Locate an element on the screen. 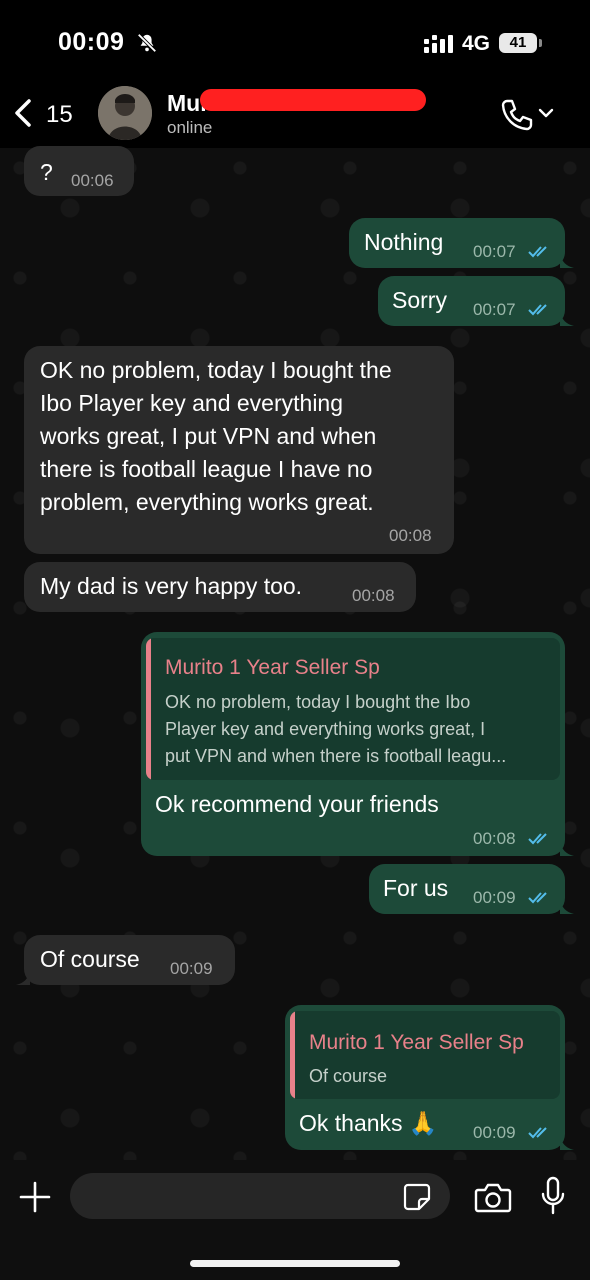 This screenshot has height=1280, width=590. message-line: problem, everything works great. is located at coordinates (207, 502).